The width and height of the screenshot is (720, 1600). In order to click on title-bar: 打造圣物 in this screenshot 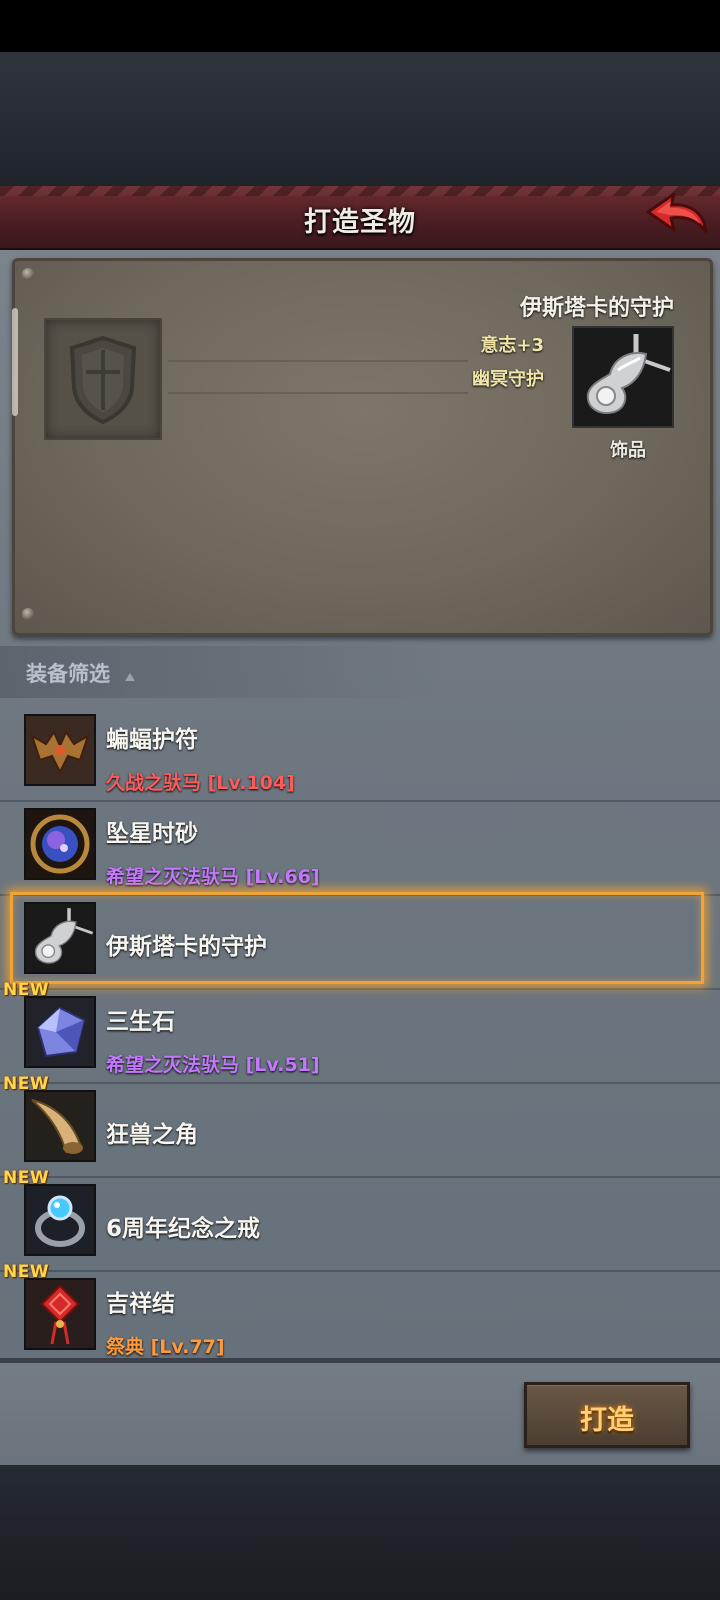, I will do `click(360, 218)`.